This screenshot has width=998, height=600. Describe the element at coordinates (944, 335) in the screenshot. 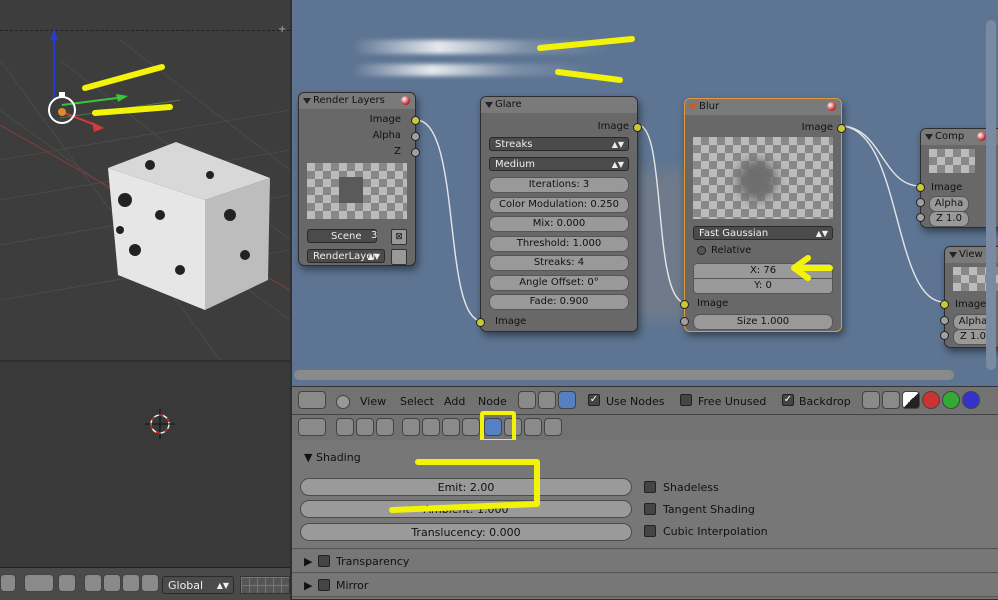

I see `viewer-z-socket` at that location.